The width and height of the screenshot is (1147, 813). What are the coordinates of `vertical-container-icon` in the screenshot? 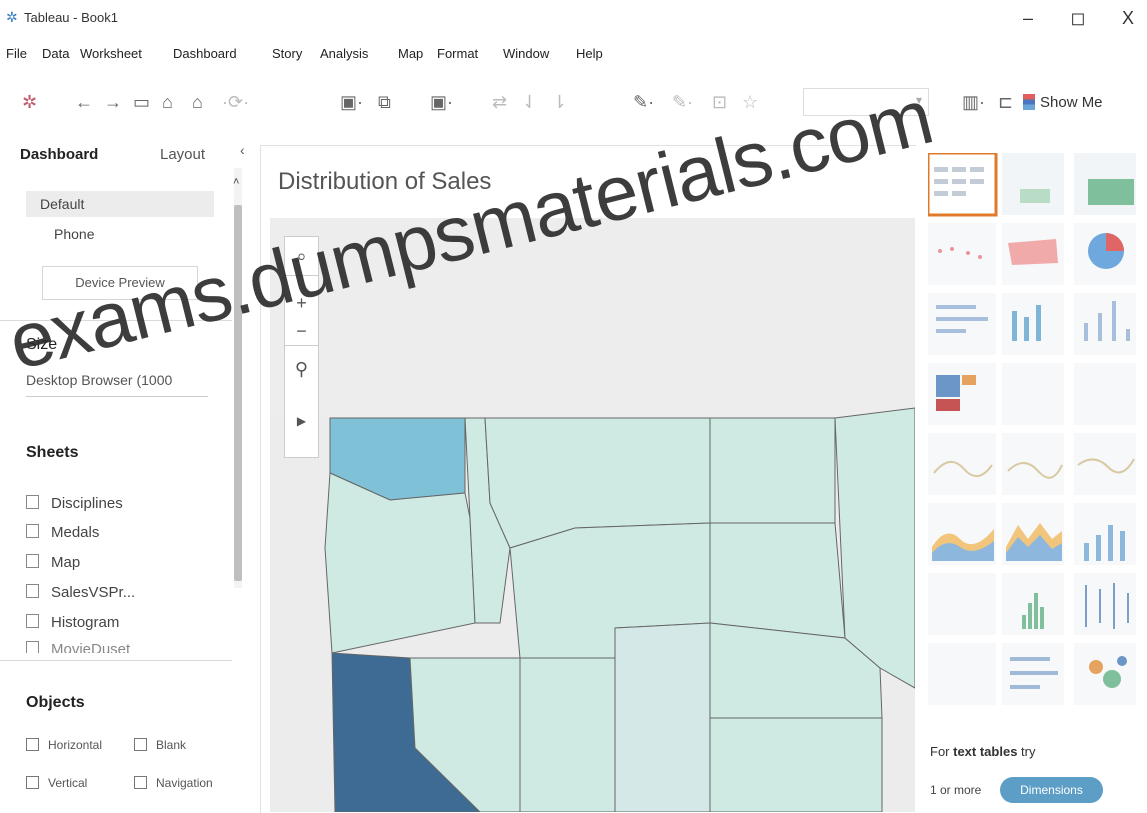 It's located at (32, 783).